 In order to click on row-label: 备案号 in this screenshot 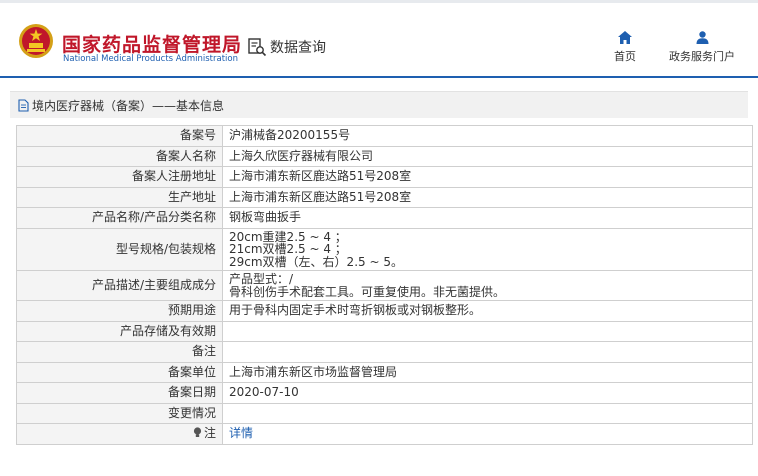, I will do `click(119, 136)`.